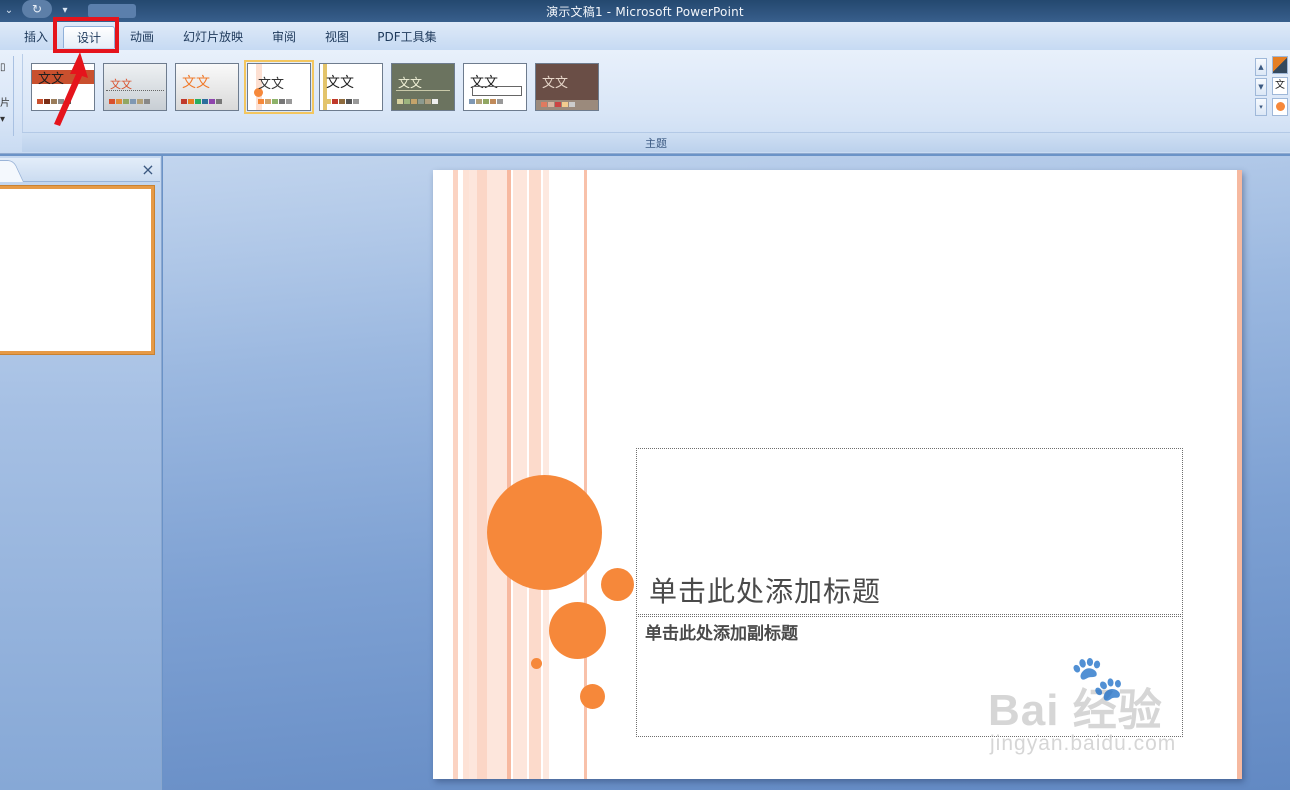 Image resolution: width=1290 pixels, height=790 pixels. Describe the element at coordinates (1239, 474) in the screenshot. I see `slide-right-edge-stripe` at that location.